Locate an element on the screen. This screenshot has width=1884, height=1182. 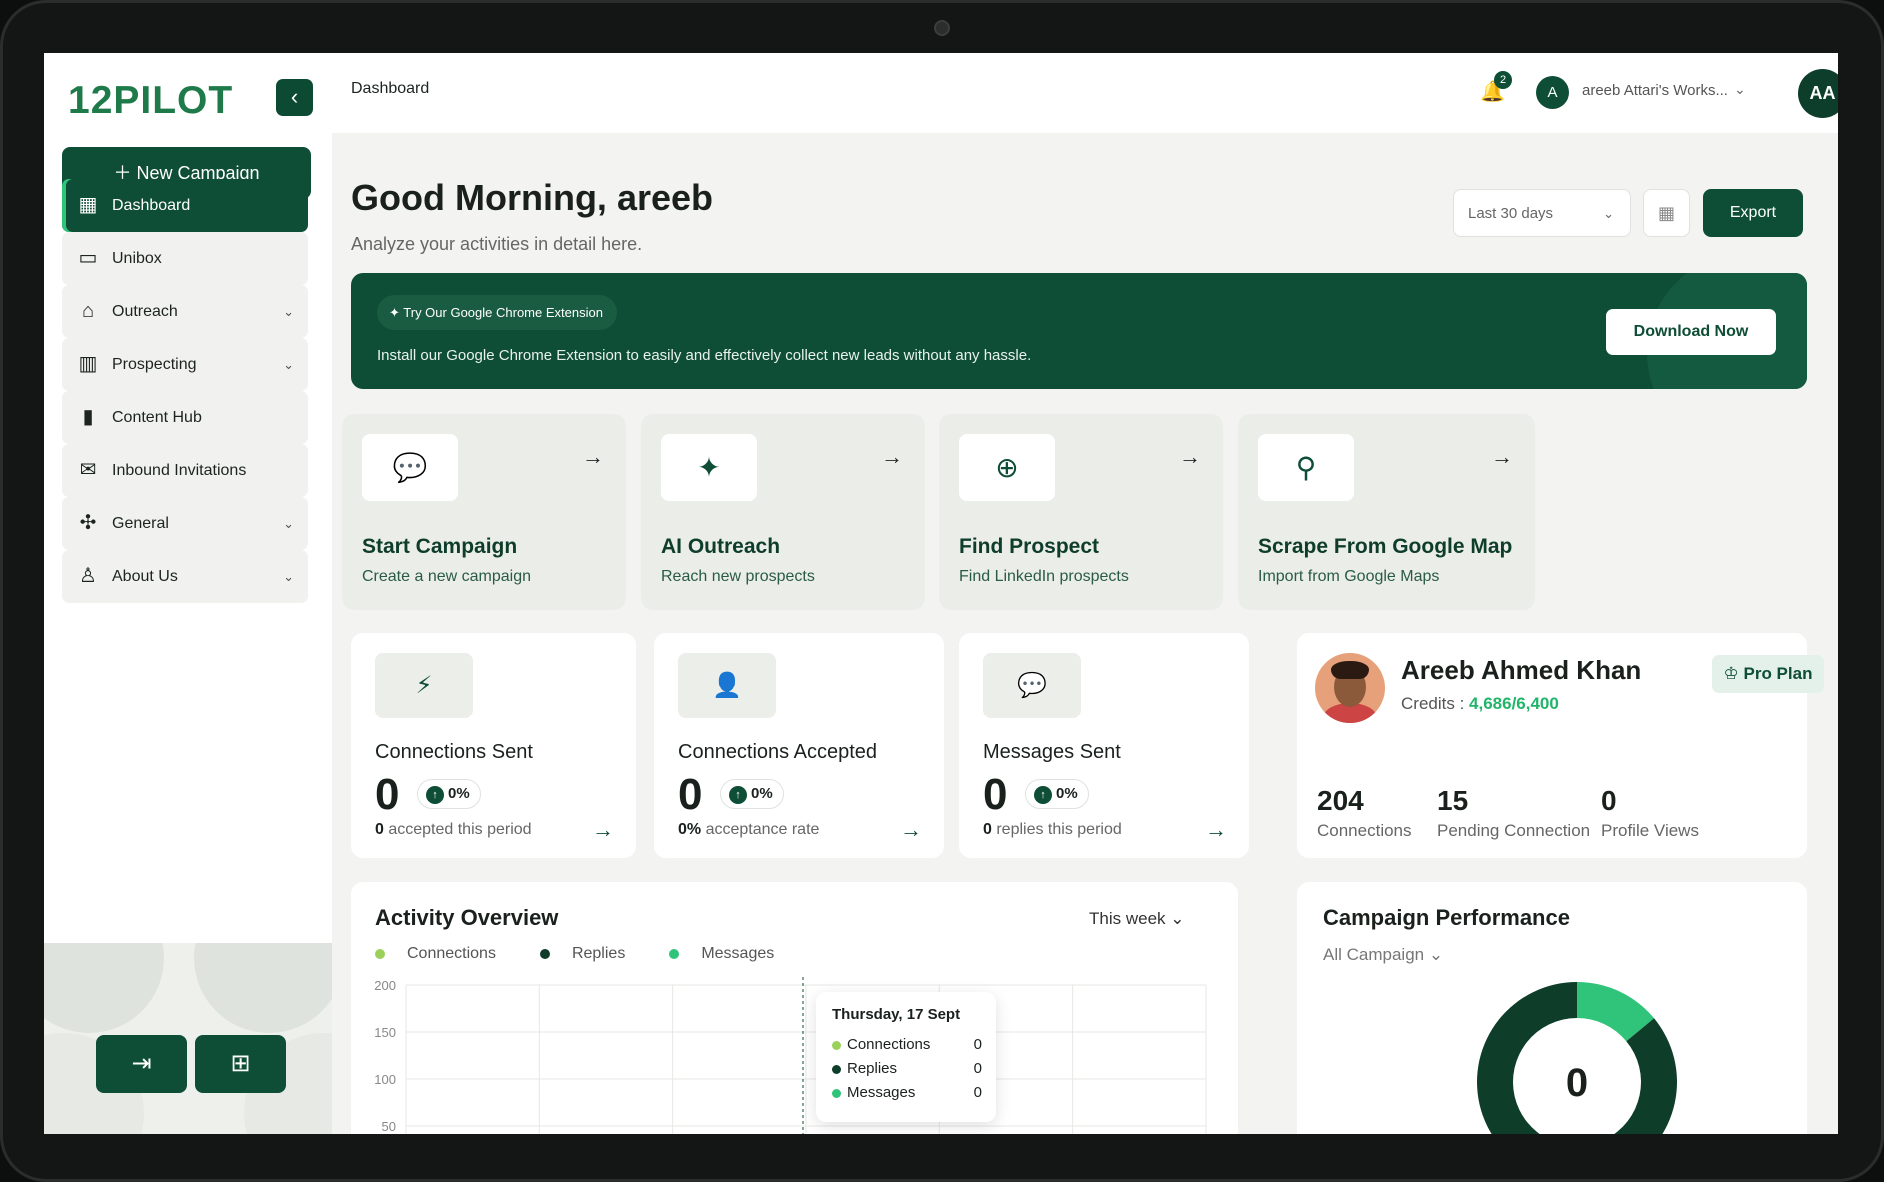
donut-segment is located at coordinates (1577, 1058).